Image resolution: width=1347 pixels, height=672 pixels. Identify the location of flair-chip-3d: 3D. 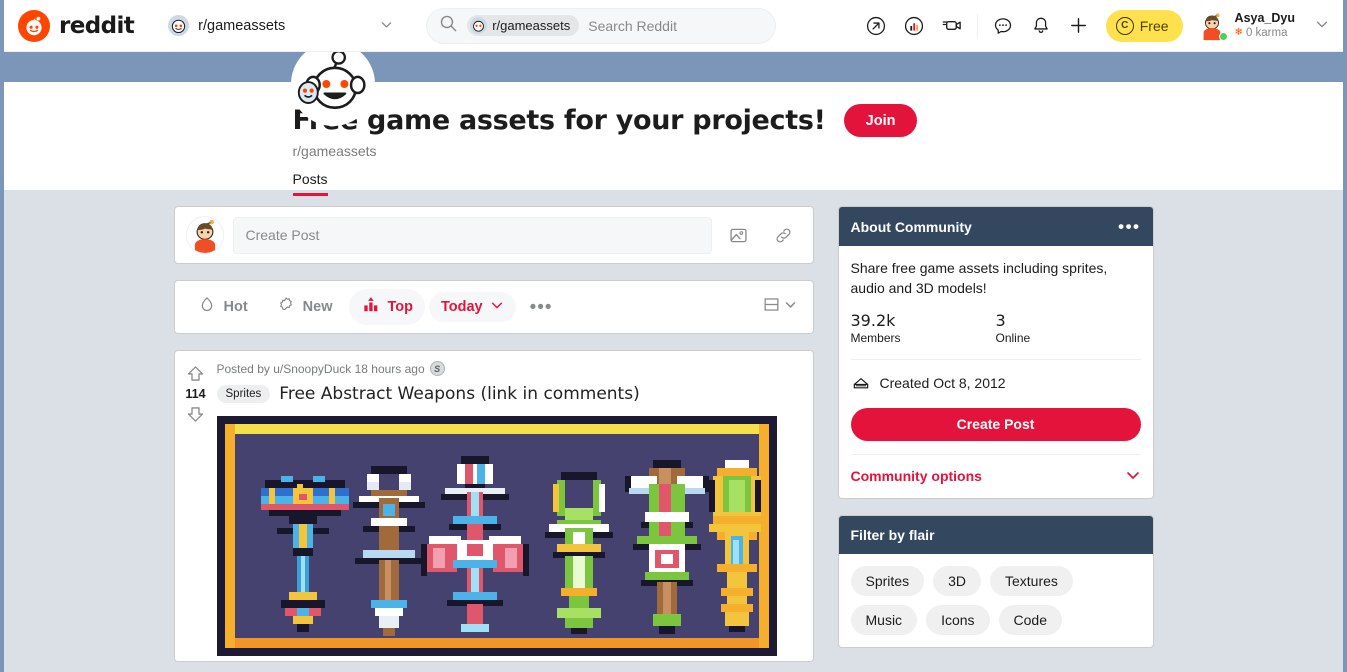
(957, 580).